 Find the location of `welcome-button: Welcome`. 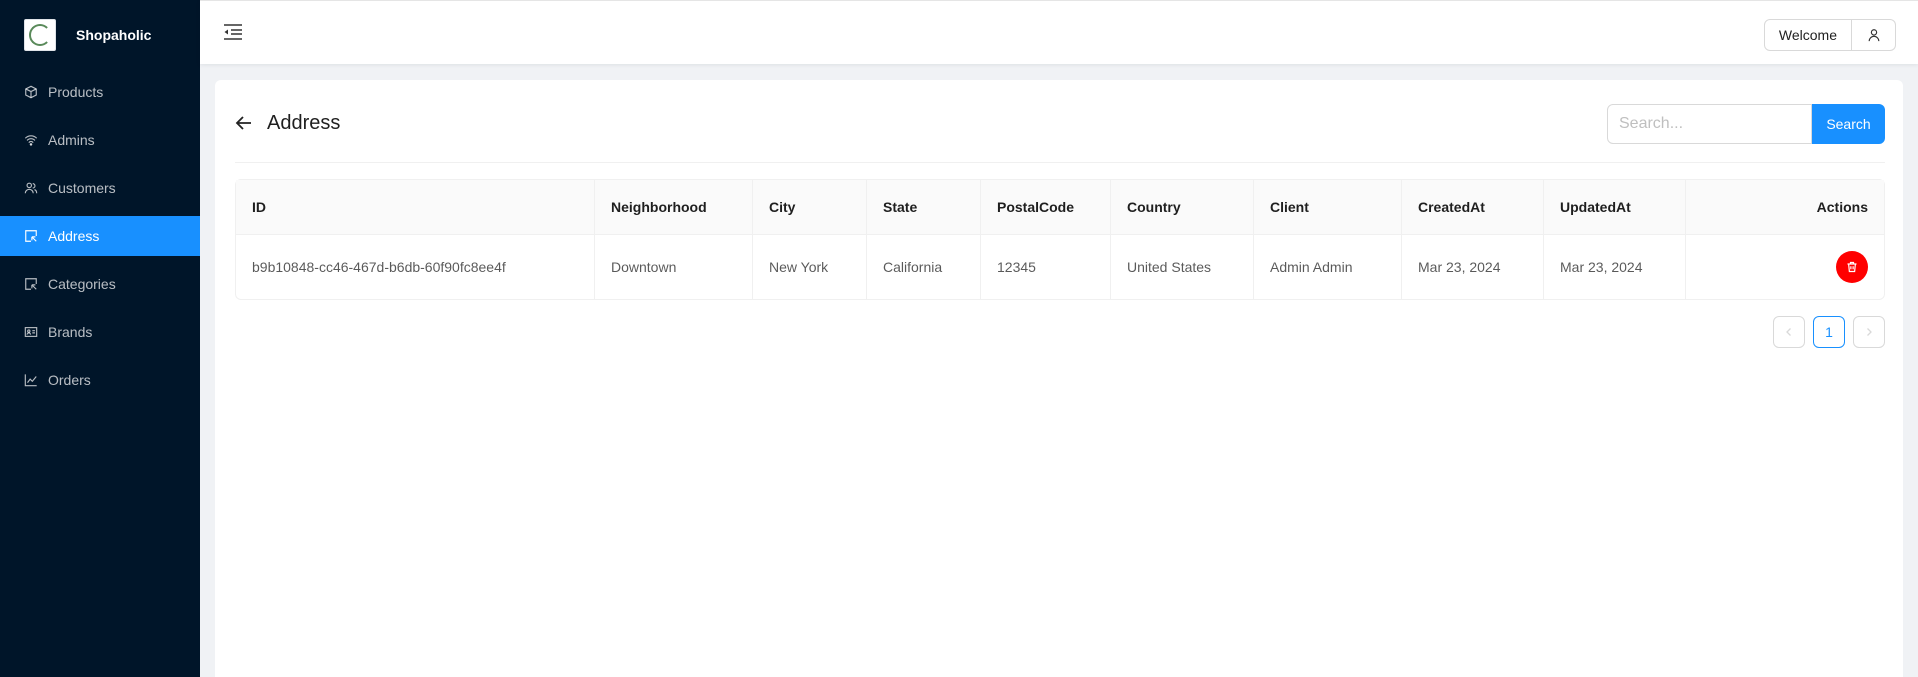

welcome-button: Welcome is located at coordinates (1807, 35).